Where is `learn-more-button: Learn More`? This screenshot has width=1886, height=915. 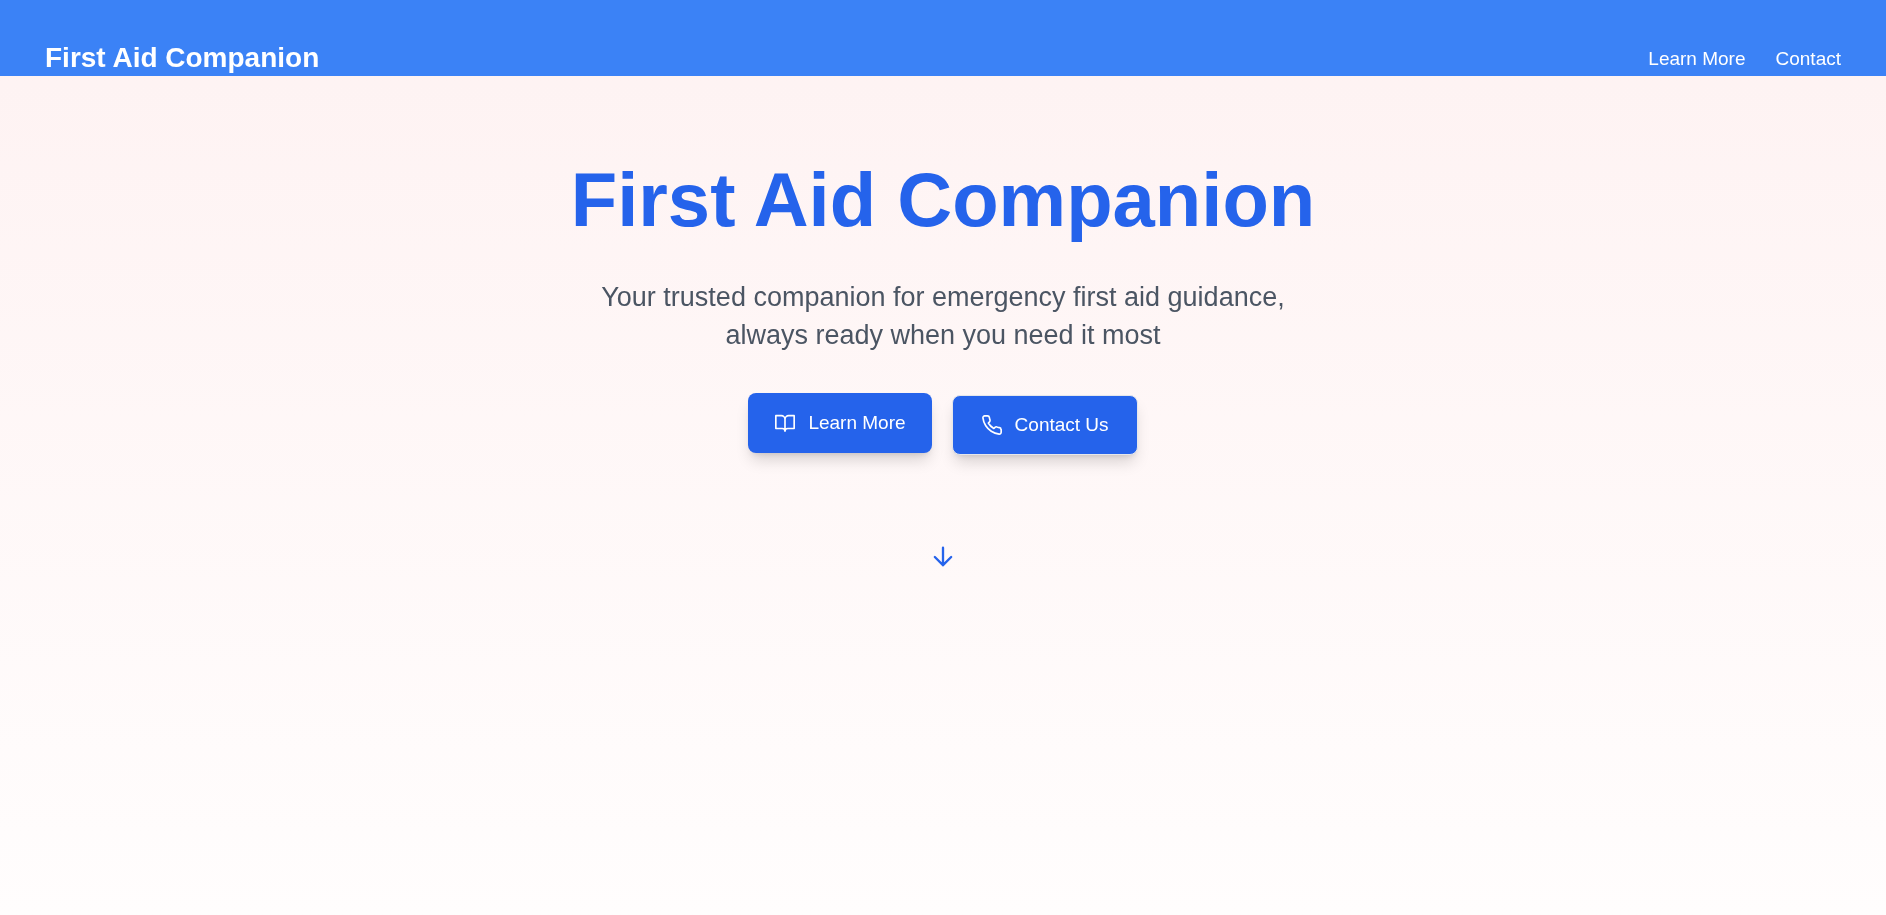 learn-more-button: Learn More is located at coordinates (840, 423).